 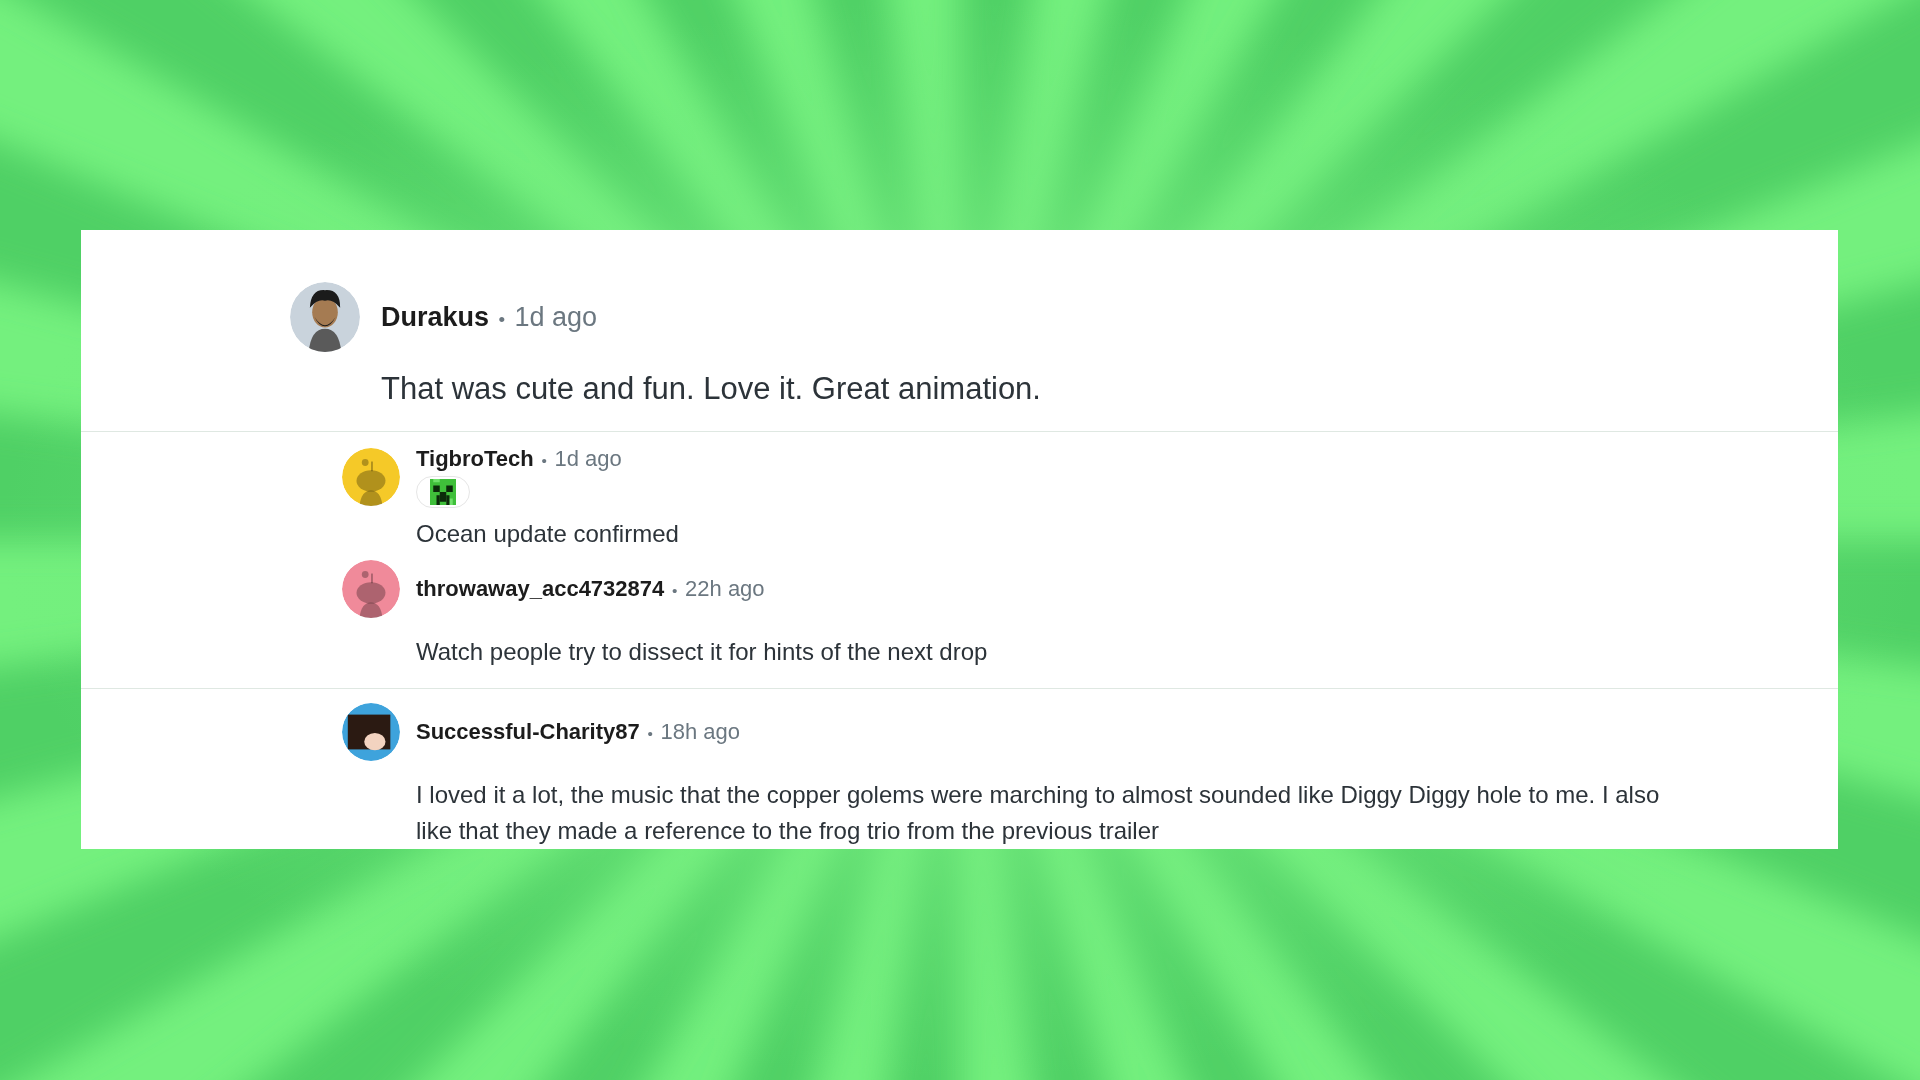 I want to click on username-link: Successful-Charity87, so click(x=528, y=731).